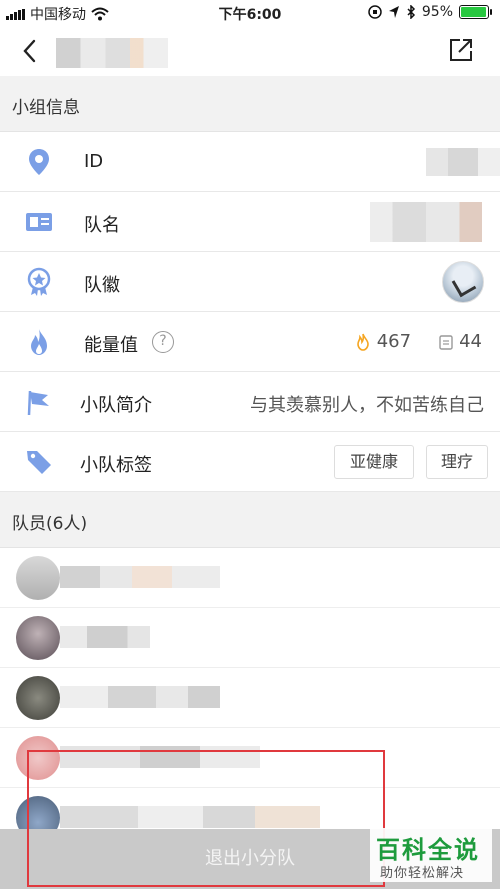 This screenshot has height=889, width=500. What do you see at coordinates (102, 225) in the screenshot?
I see `team-name-label: 队名` at bounding box center [102, 225].